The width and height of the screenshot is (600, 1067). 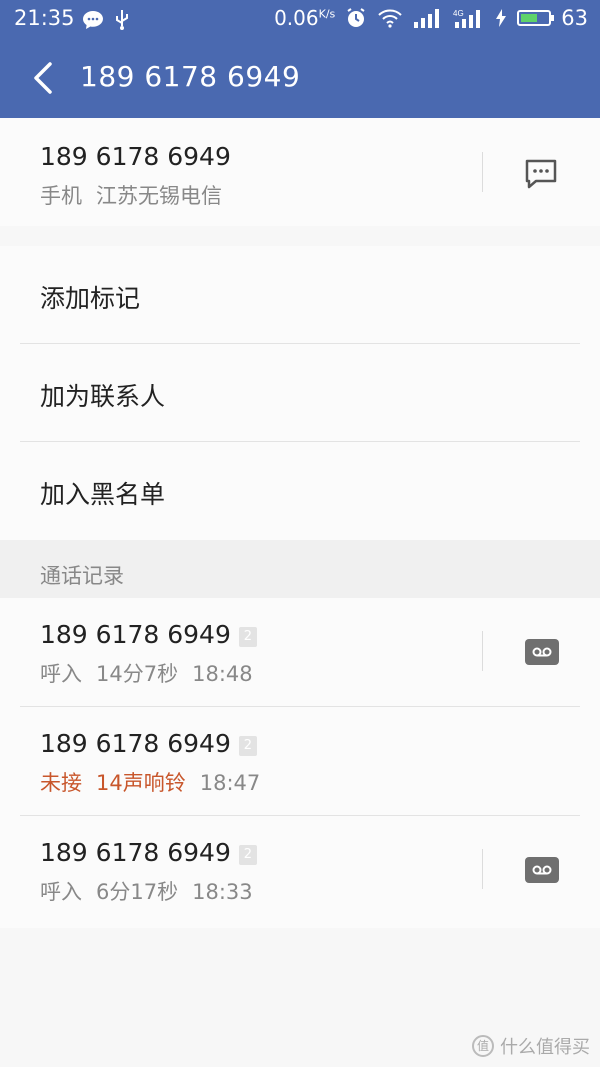 What do you see at coordinates (135, 156) in the screenshot?
I see `contact-number: 189 6178 6949` at bounding box center [135, 156].